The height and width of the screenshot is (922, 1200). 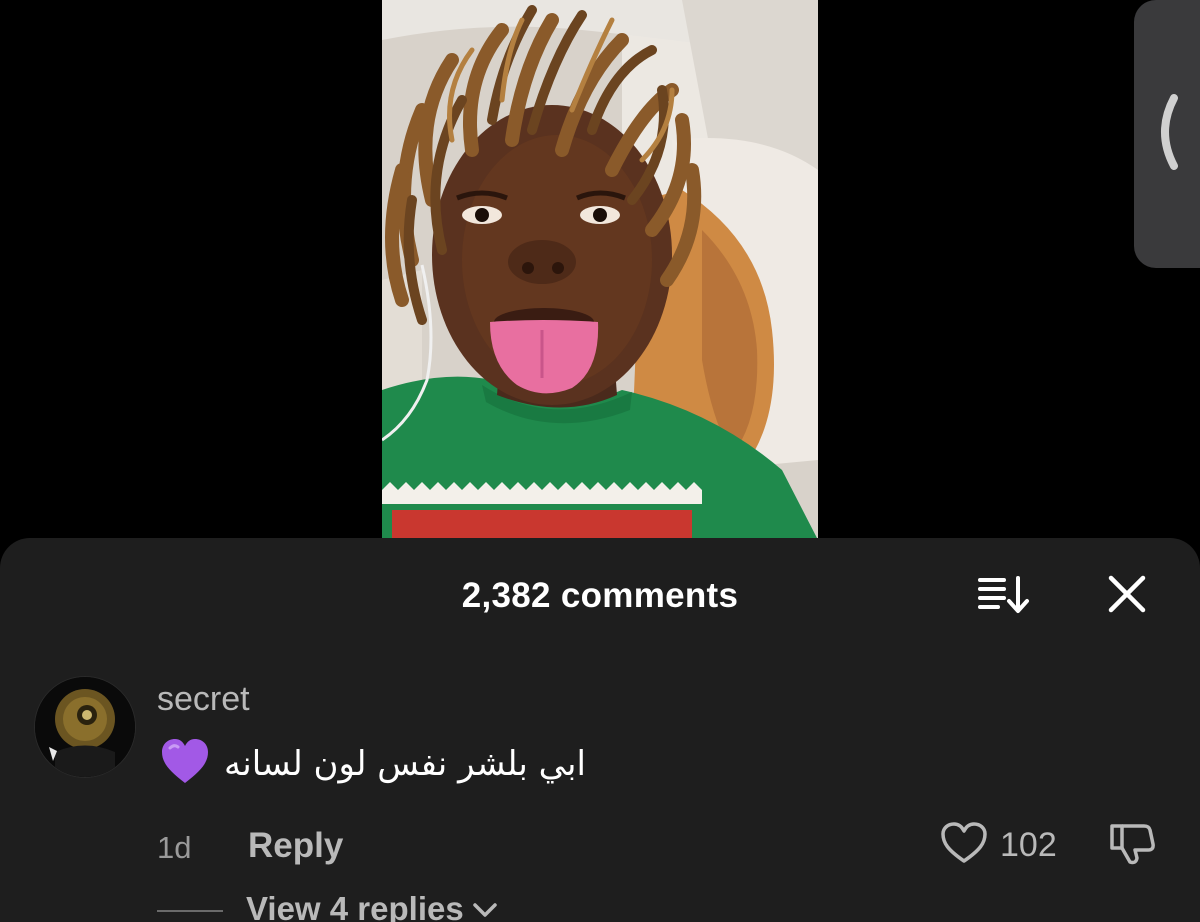 I want to click on comment-actions: 1d Reply 102, so click(x=600, y=845).